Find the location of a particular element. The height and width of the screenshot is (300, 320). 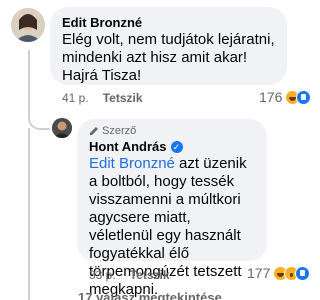

author-badge: Szerző is located at coordinates (172, 131).